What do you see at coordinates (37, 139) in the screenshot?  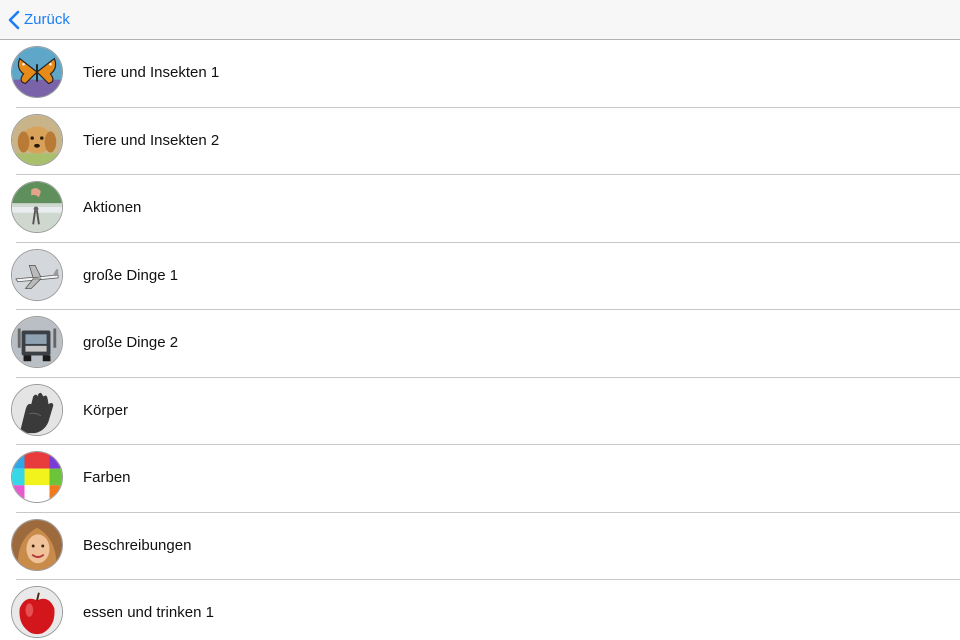 I see `puppy-icon` at bounding box center [37, 139].